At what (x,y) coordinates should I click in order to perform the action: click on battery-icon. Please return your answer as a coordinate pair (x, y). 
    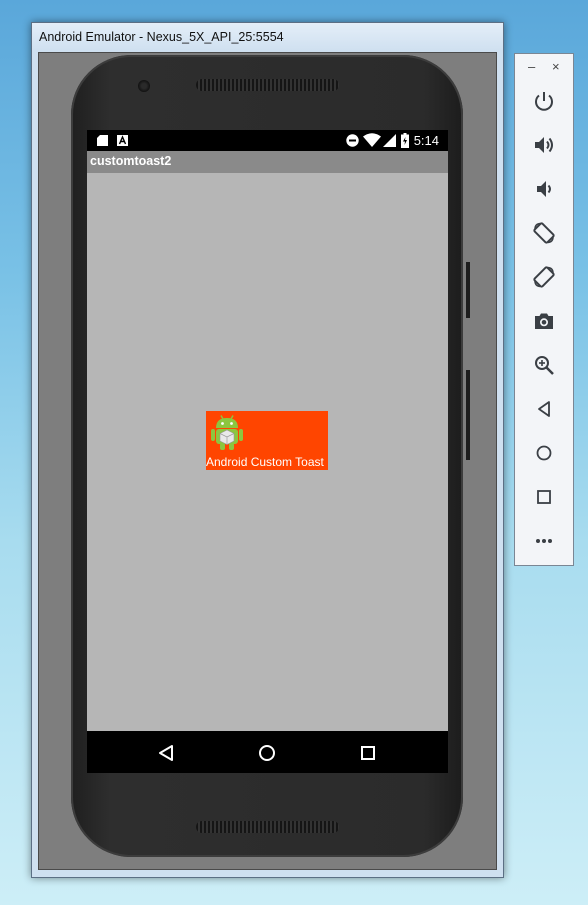
    Looking at the image, I should click on (405, 140).